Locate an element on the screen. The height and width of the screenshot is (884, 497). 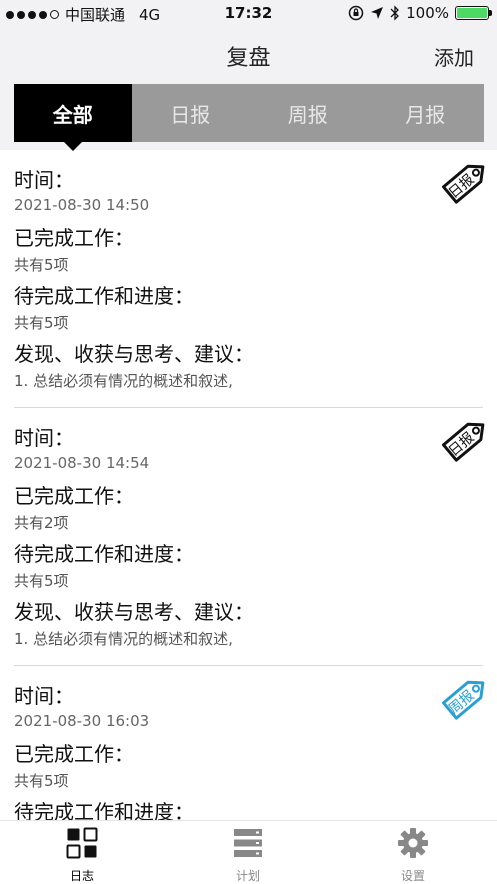
tab-weekly: 周报 is located at coordinates (308, 113).